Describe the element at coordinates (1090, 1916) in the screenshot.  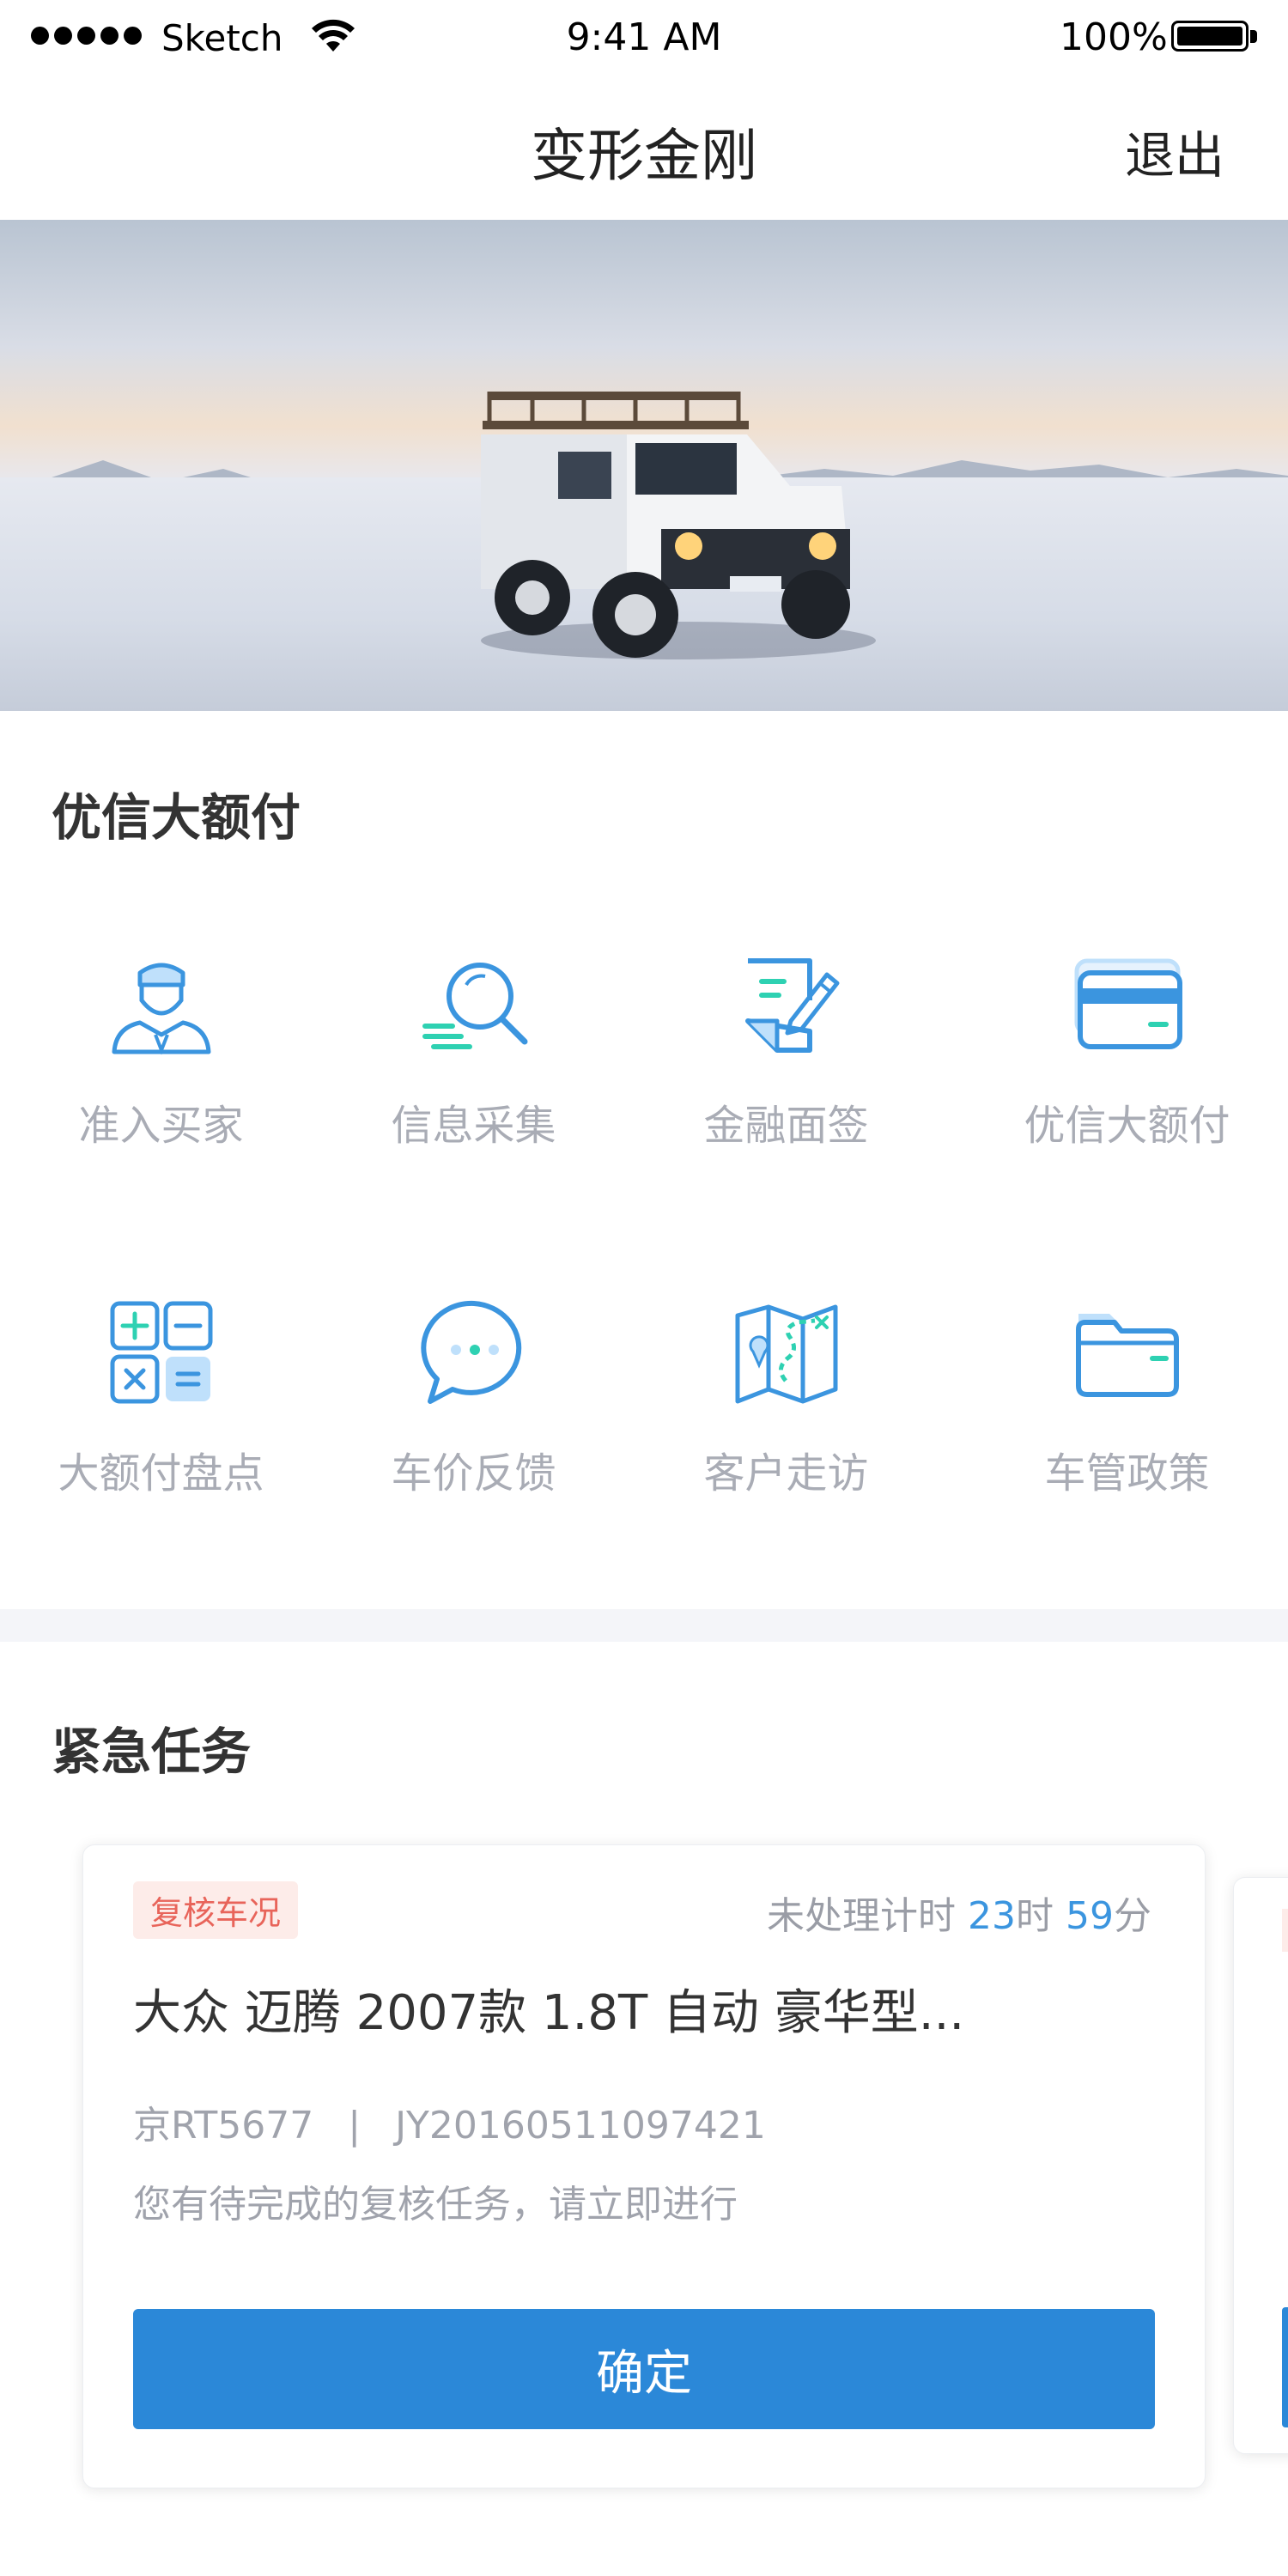
I see `timer-minutes: 59` at that location.